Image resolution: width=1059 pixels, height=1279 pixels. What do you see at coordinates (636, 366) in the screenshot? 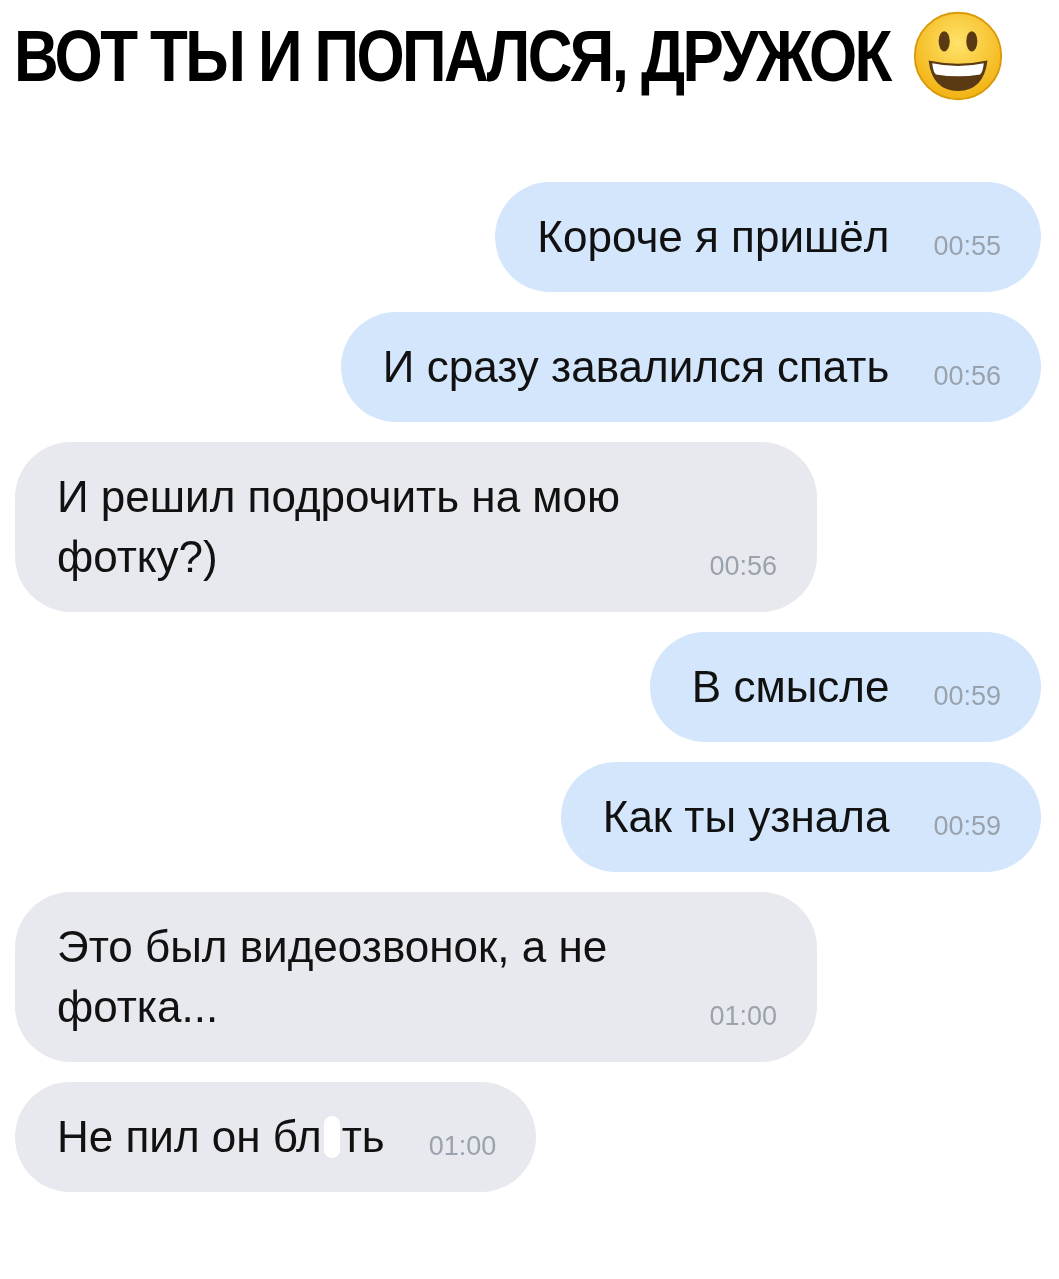
I see `message-text: И сразу завалился спать` at bounding box center [636, 366].